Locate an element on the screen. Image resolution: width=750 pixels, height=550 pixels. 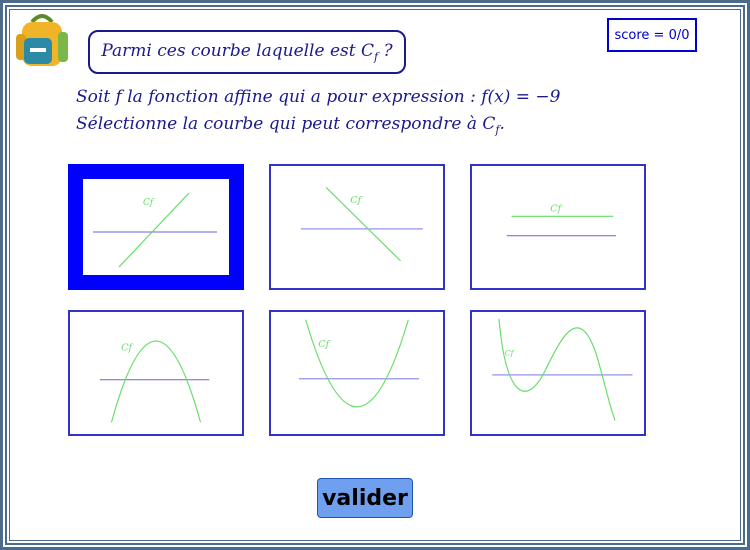
graph-cubic: Cf is located at coordinates (562, 369).